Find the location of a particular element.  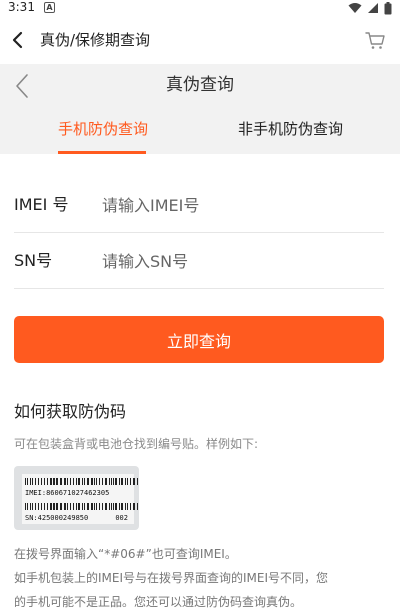

barcode-label: IMEI:860671027462305 SN:425000249850 002 is located at coordinates (80, 499).